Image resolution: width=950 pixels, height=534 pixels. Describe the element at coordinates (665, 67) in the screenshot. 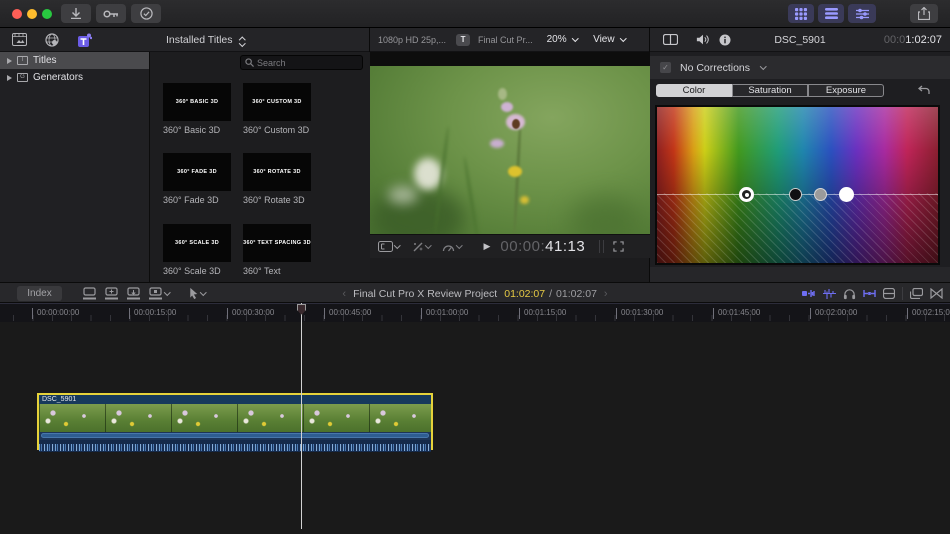

I see `corrections-checkbox: ✓` at that location.